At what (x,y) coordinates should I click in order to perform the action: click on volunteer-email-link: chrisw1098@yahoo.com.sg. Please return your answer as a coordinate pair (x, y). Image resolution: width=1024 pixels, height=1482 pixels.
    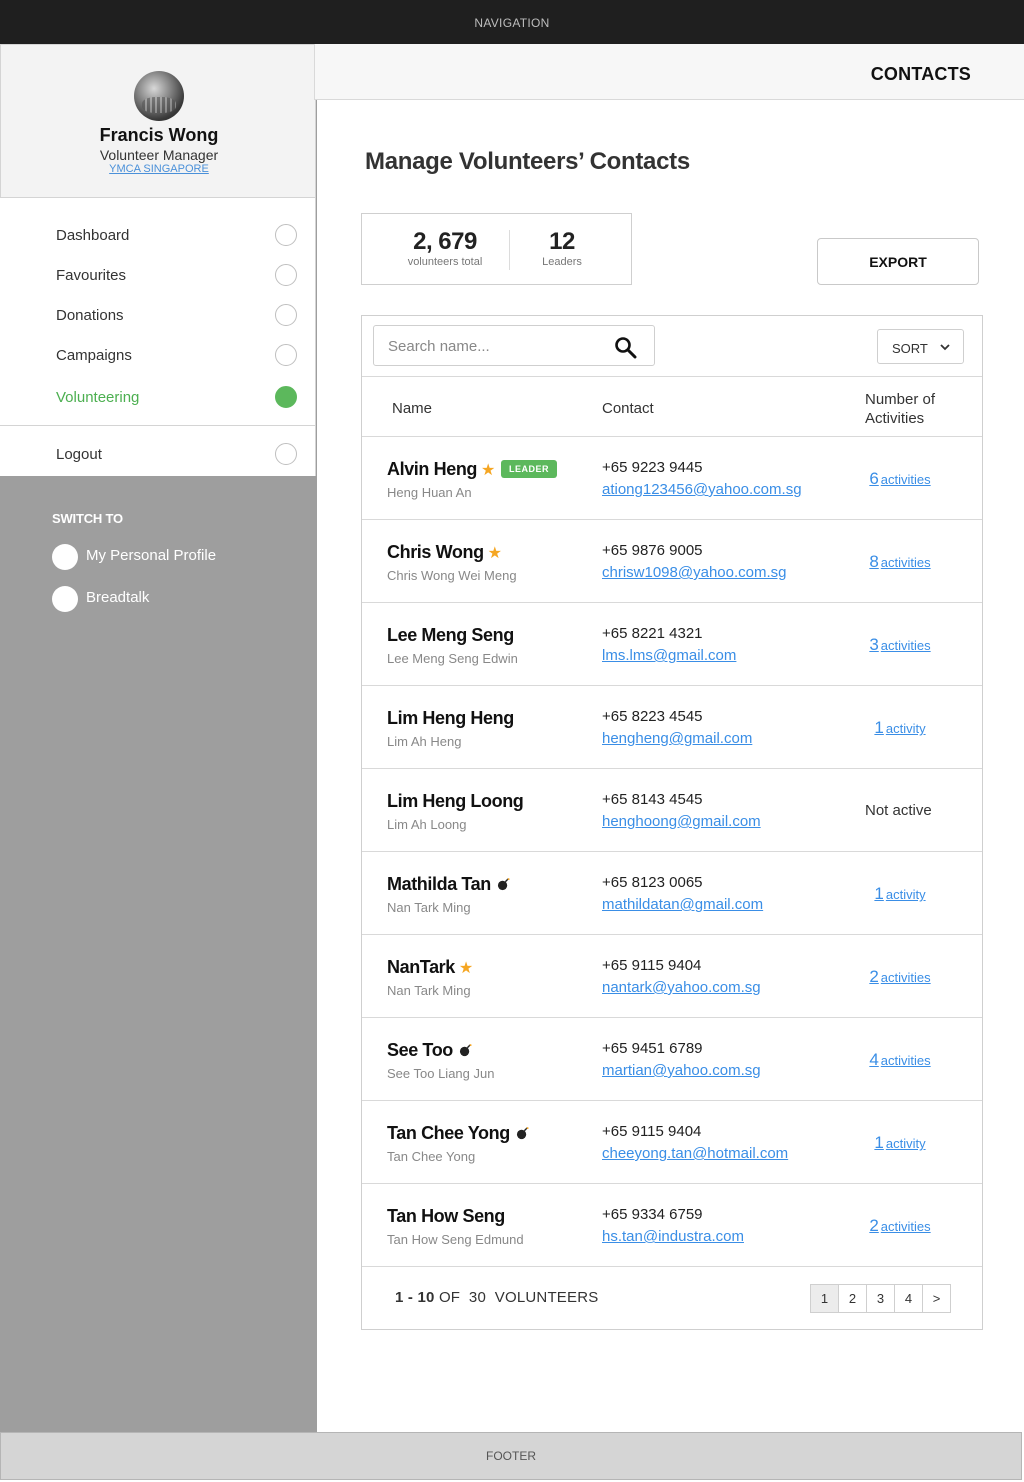
    Looking at the image, I should click on (694, 572).